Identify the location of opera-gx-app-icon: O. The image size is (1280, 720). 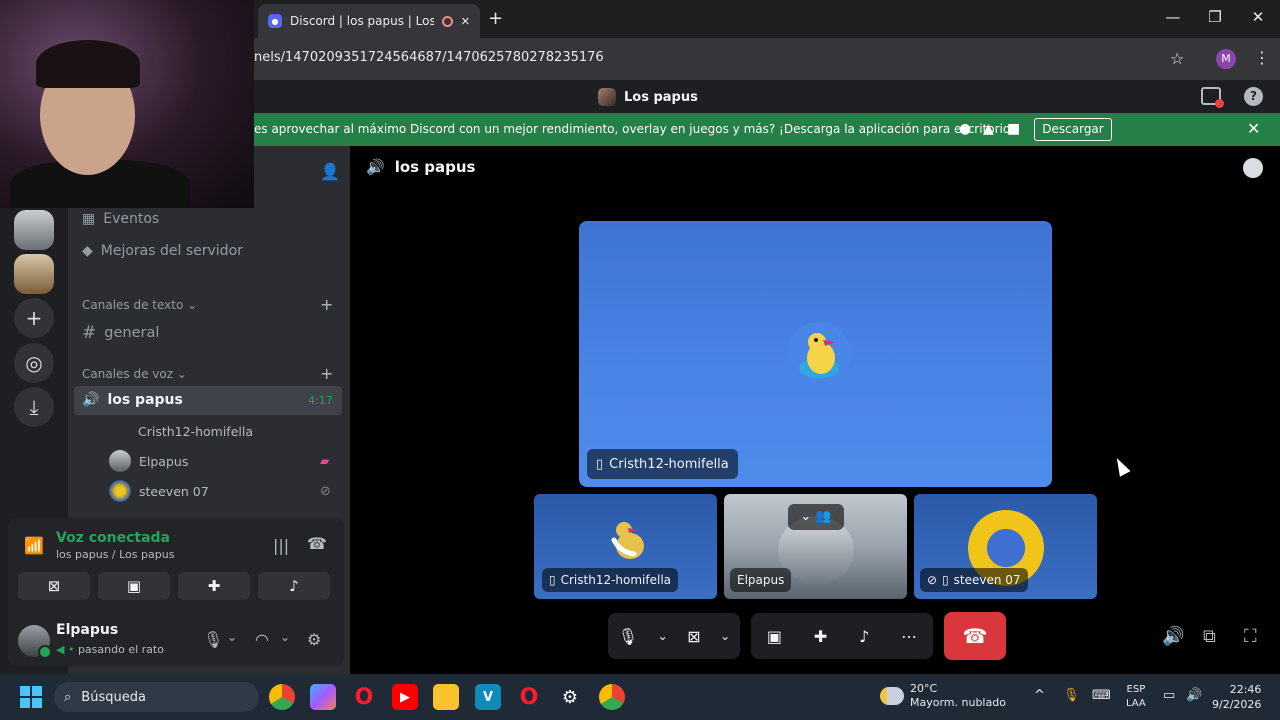
(529, 697).